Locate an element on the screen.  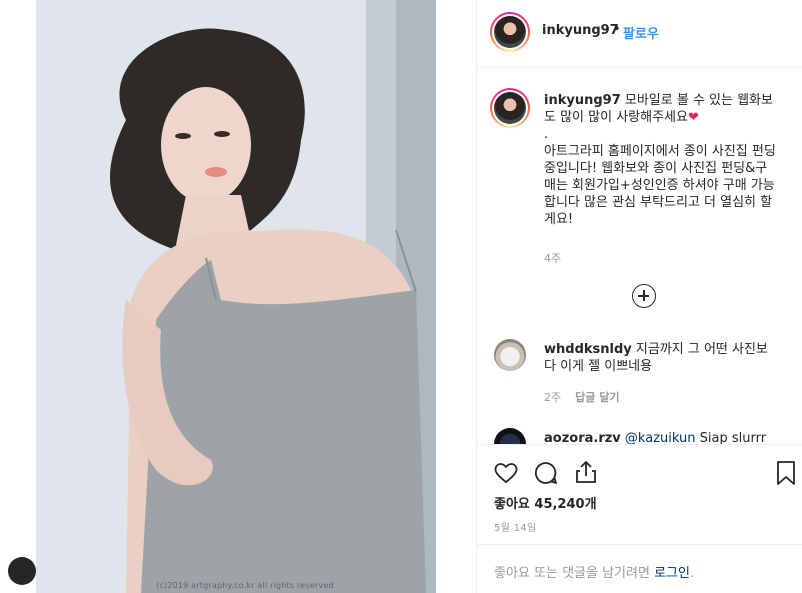
caption-author-avatar is located at coordinates (510, 108).